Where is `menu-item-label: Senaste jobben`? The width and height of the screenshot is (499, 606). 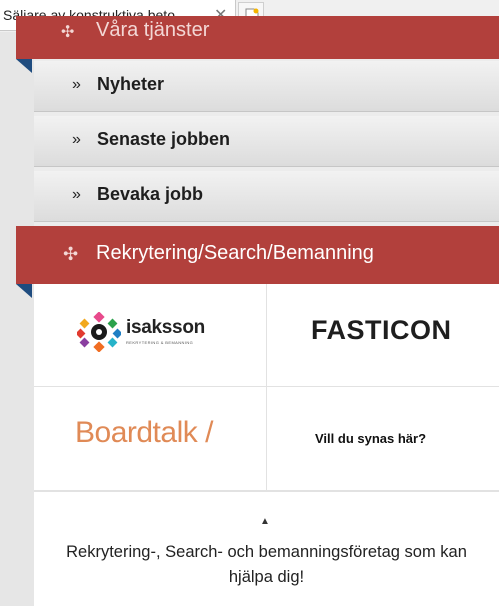
menu-item-label: Senaste jobben is located at coordinates (164, 139).